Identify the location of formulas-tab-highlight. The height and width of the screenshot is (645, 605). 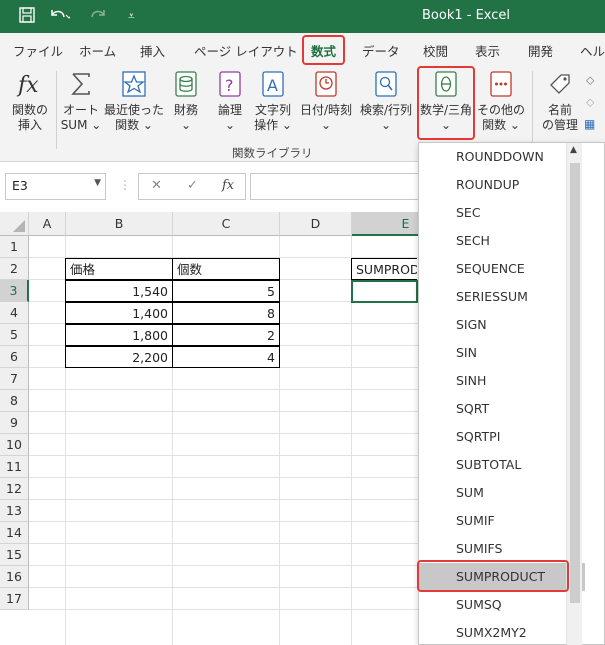
(323, 50).